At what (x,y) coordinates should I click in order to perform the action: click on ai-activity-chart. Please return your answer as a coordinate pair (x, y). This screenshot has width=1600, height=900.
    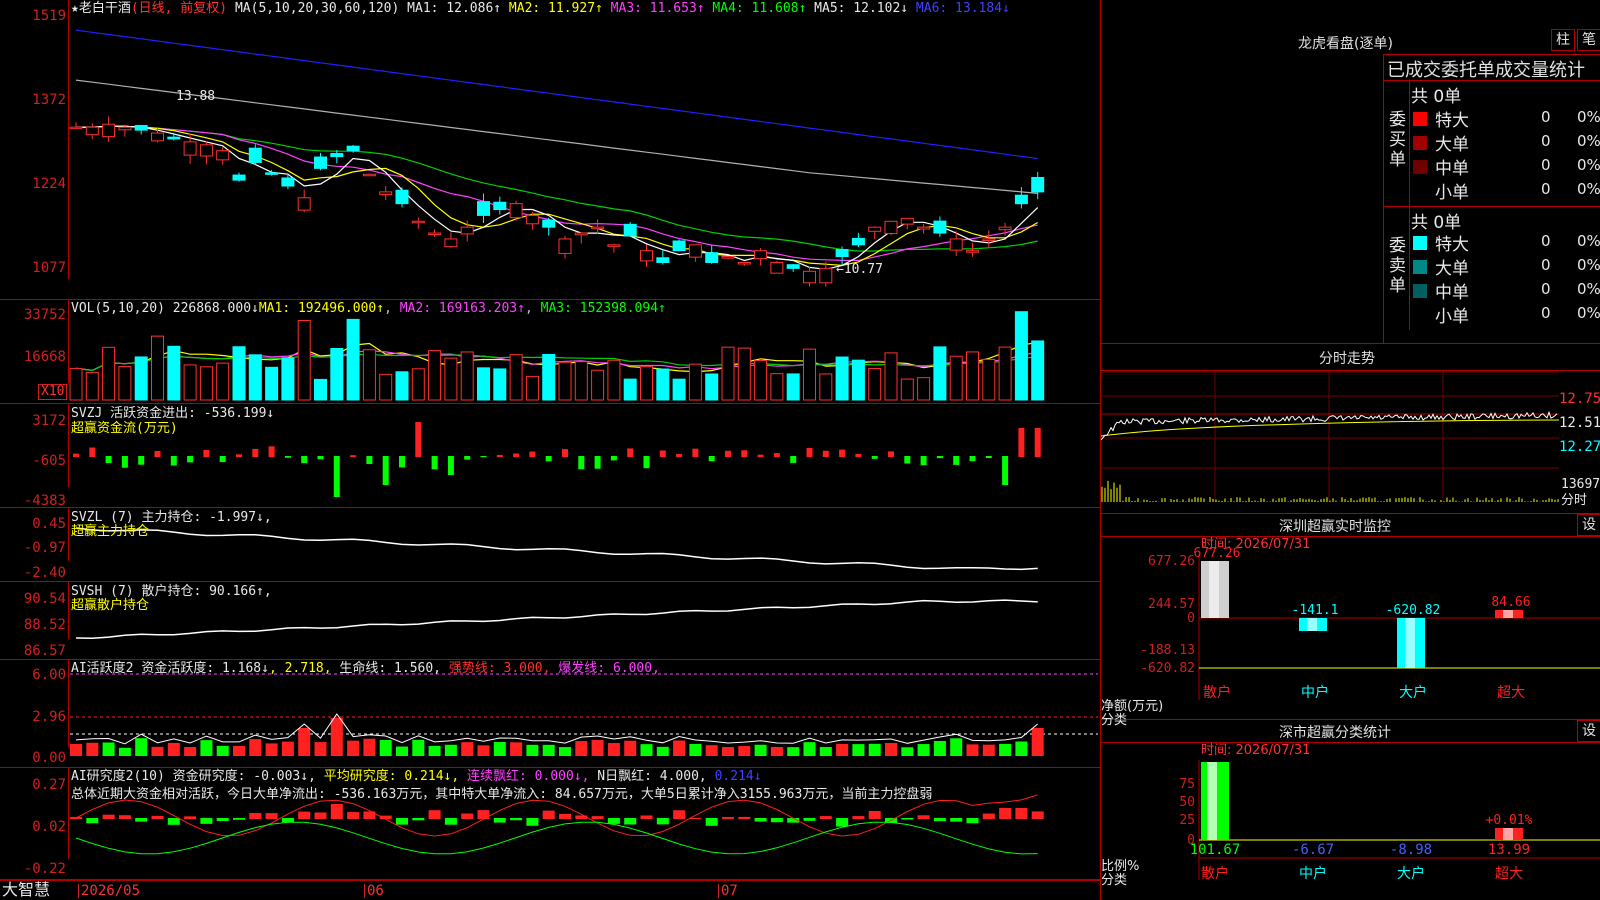
    Looking at the image, I should click on (550, 714).